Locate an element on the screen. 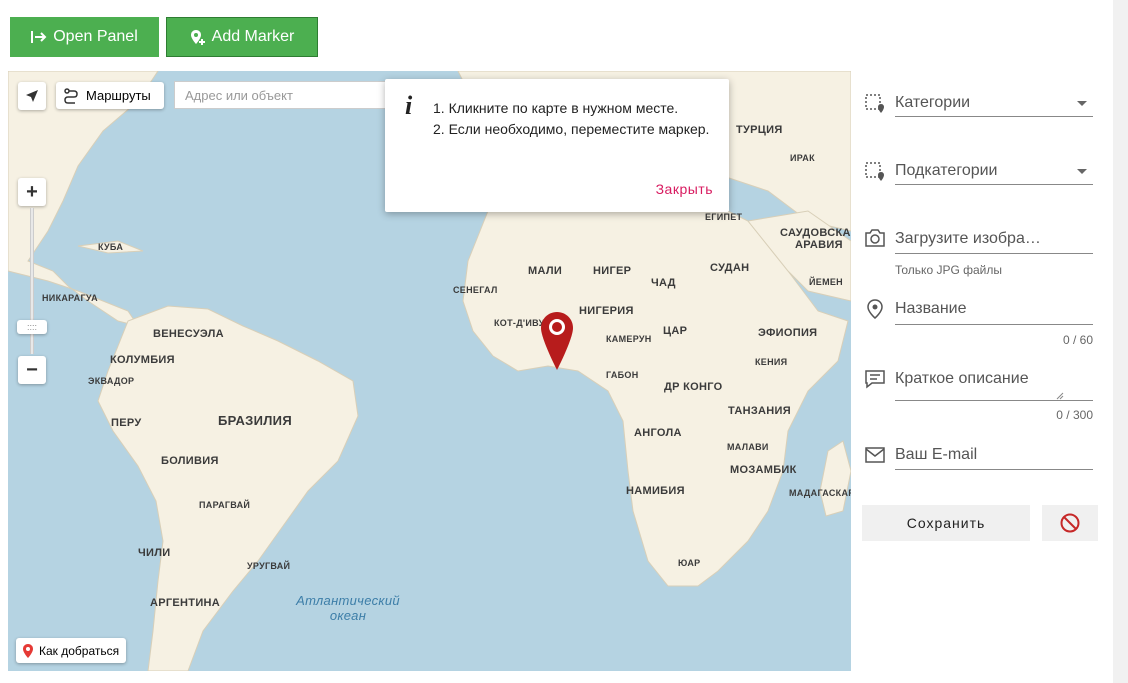 Image resolution: width=1128 pixels, height=683 pixels. popup-step-1: 1. Кликните по карте в нужном месте. is located at coordinates (556, 108).